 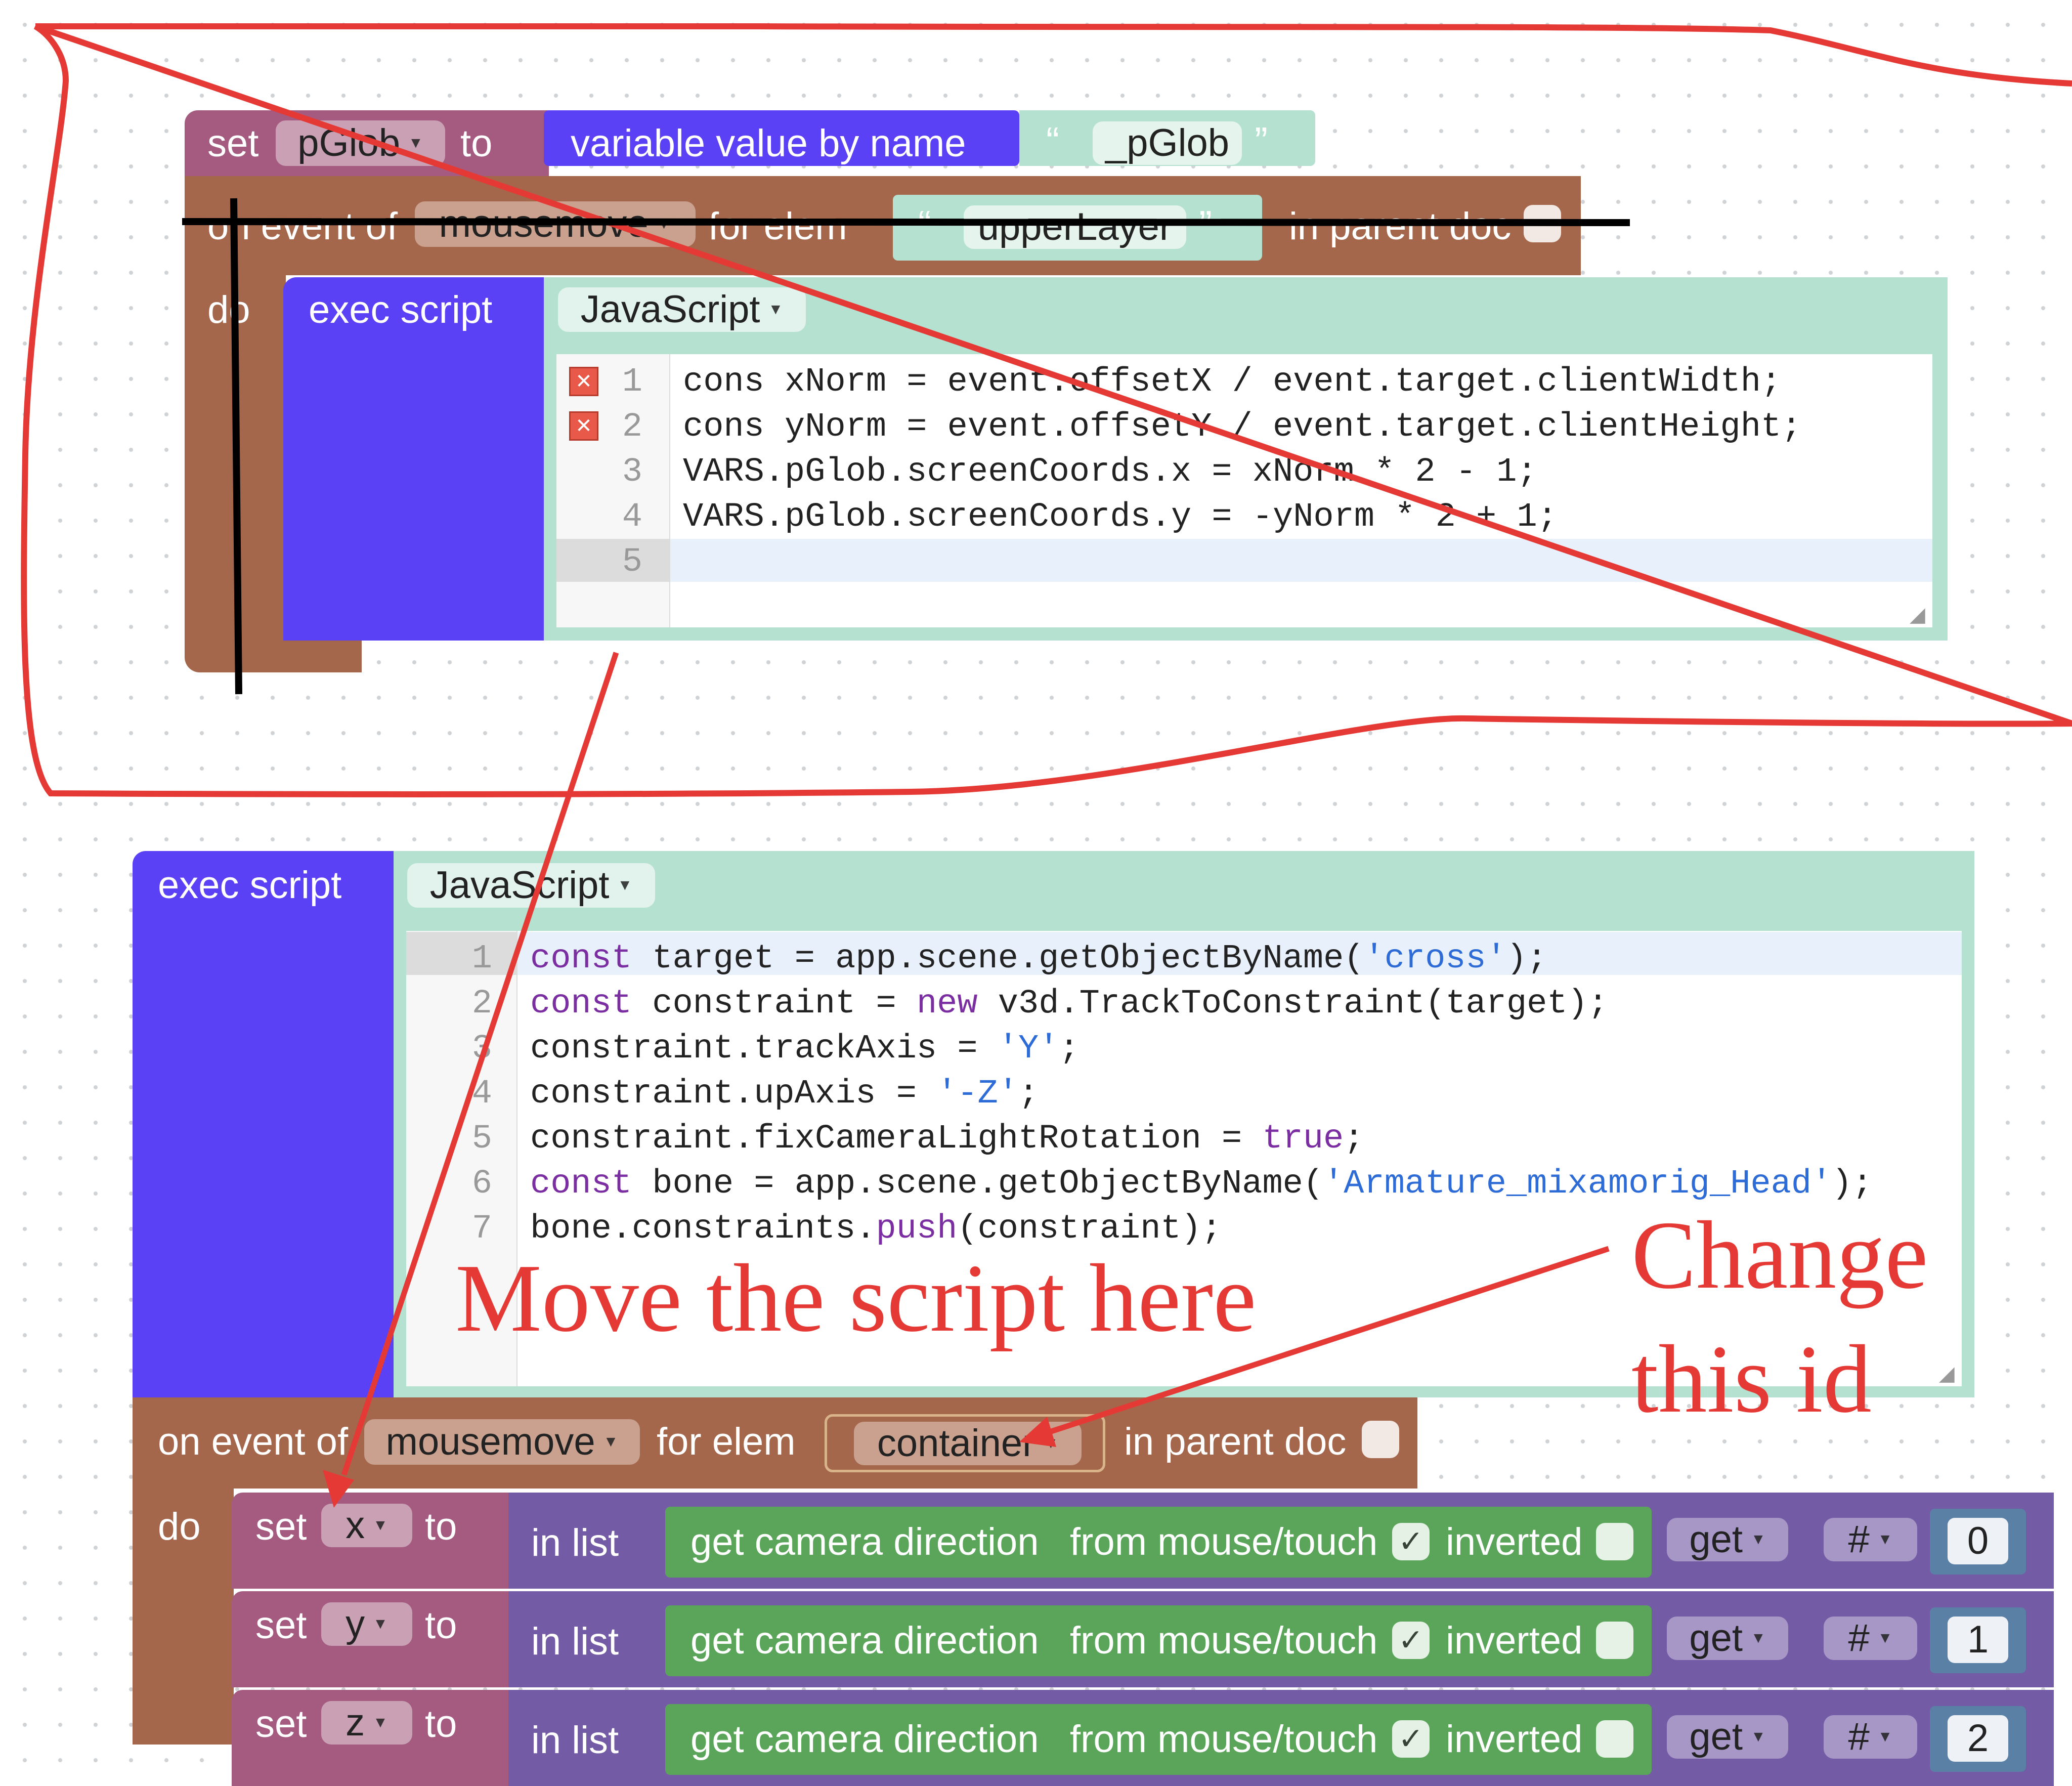 I want to click on bottom-for-elem-label: for elem, so click(x=726, y=1441).